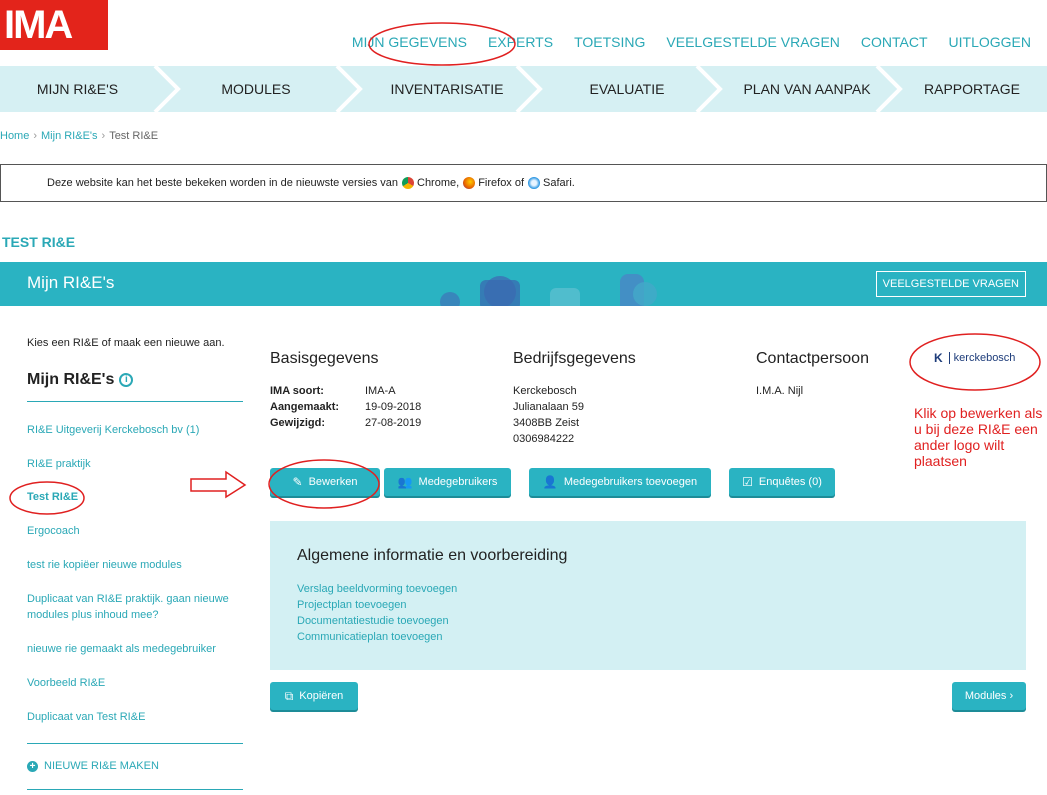  Describe the element at coordinates (80, 380) in the screenshot. I see `sidebar-heading: Mijn RI&E's i` at that location.